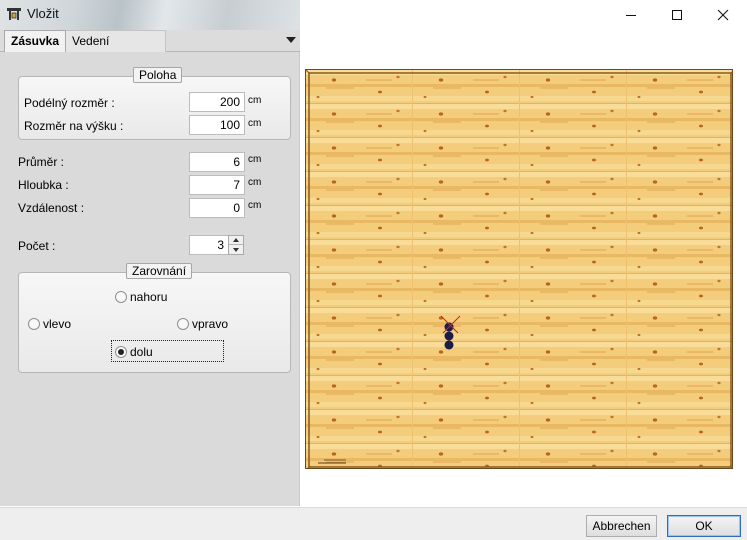 Image resolution: width=747 pixels, height=540 pixels. What do you see at coordinates (217, 208) in the screenshot?
I see `vzdalenost-input: 0` at bounding box center [217, 208].